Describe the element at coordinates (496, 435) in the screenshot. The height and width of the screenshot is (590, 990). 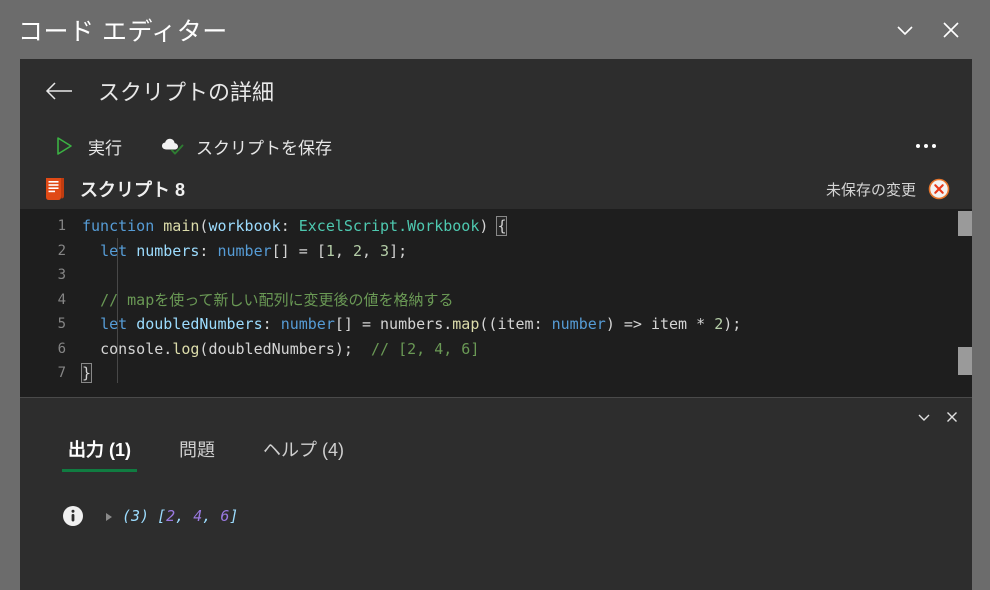
I see `output-tabs: 出力 (1) 問題 ヘルプ (4)` at that location.